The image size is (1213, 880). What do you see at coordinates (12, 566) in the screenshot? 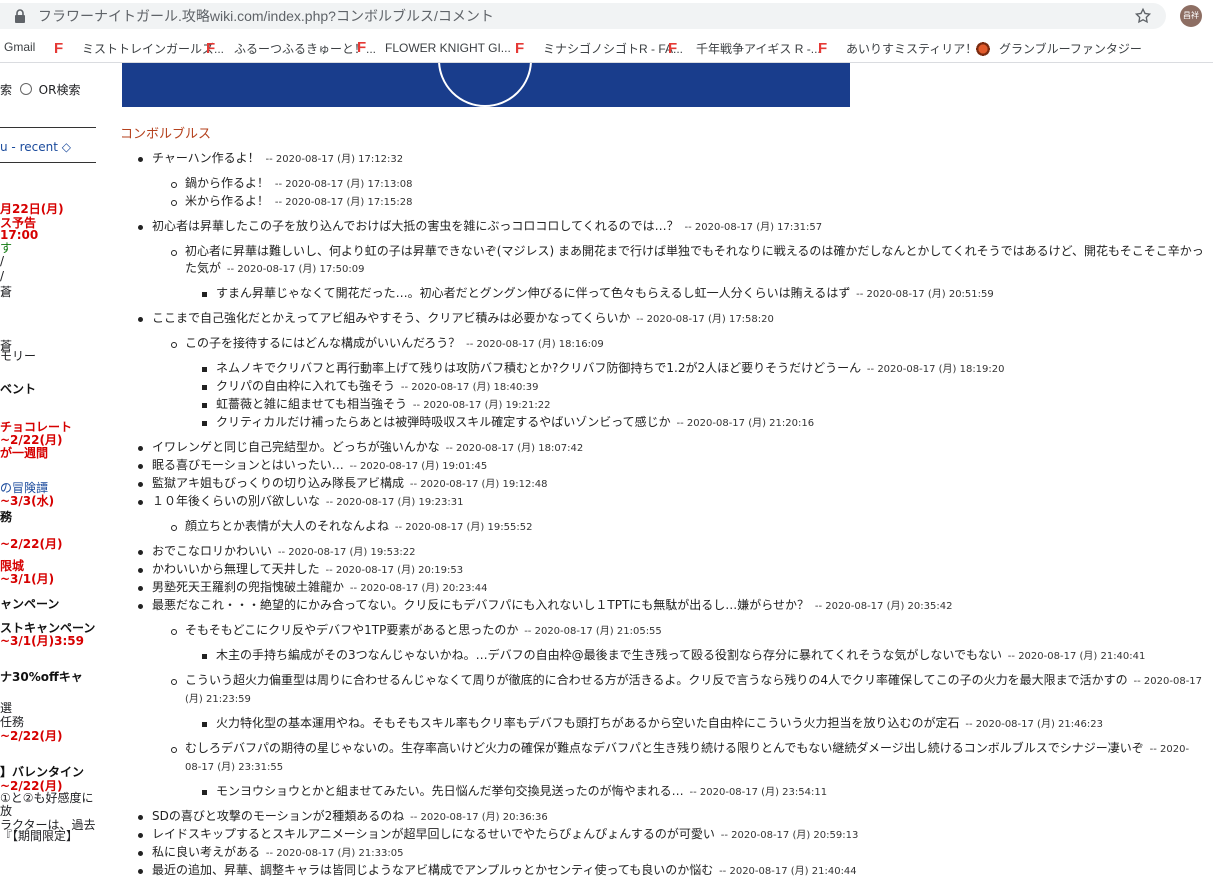
I see `sidebar-line: 限城` at bounding box center [12, 566].